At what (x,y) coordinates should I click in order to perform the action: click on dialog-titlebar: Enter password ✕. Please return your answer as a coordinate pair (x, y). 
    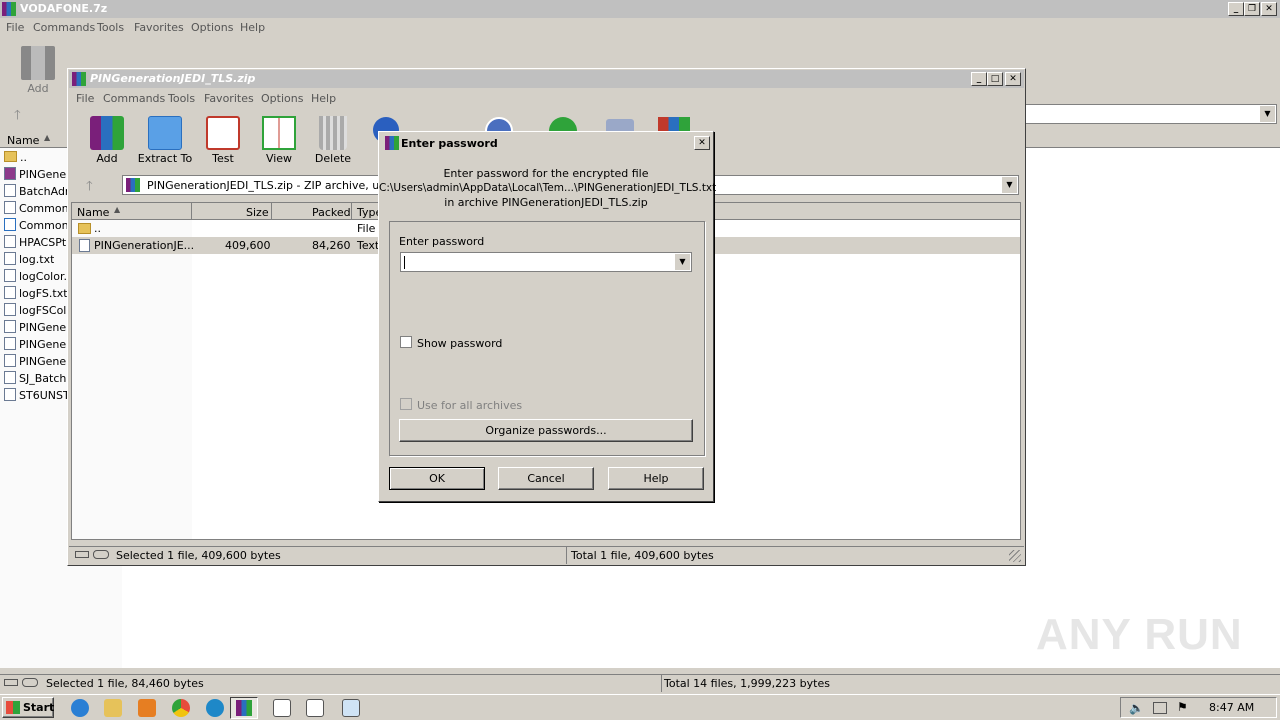
    Looking at the image, I should click on (546, 143).